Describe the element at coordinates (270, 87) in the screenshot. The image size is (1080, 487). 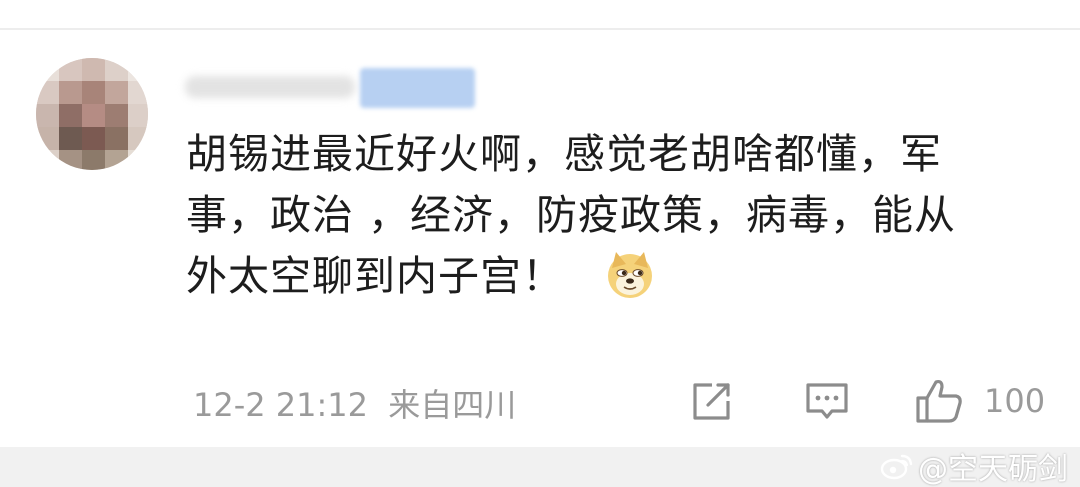
I see `blurred-name` at that location.